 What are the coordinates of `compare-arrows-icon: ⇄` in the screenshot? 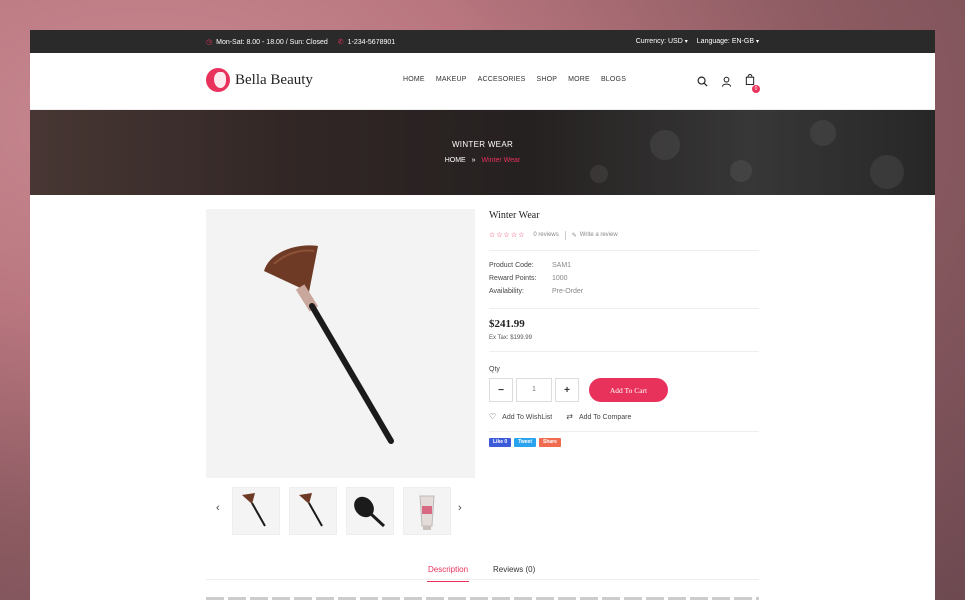 It's located at (569, 416).